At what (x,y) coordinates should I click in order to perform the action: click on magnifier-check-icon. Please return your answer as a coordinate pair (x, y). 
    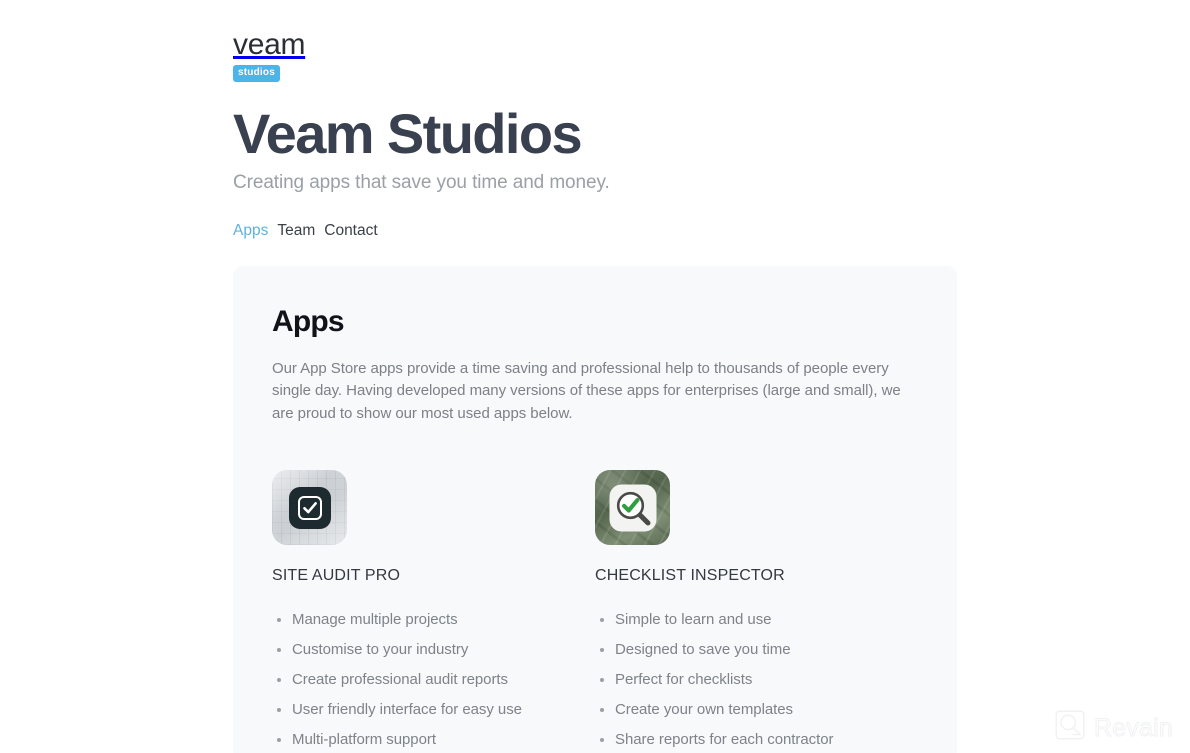
    Looking at the image, I should click on (632, 507).